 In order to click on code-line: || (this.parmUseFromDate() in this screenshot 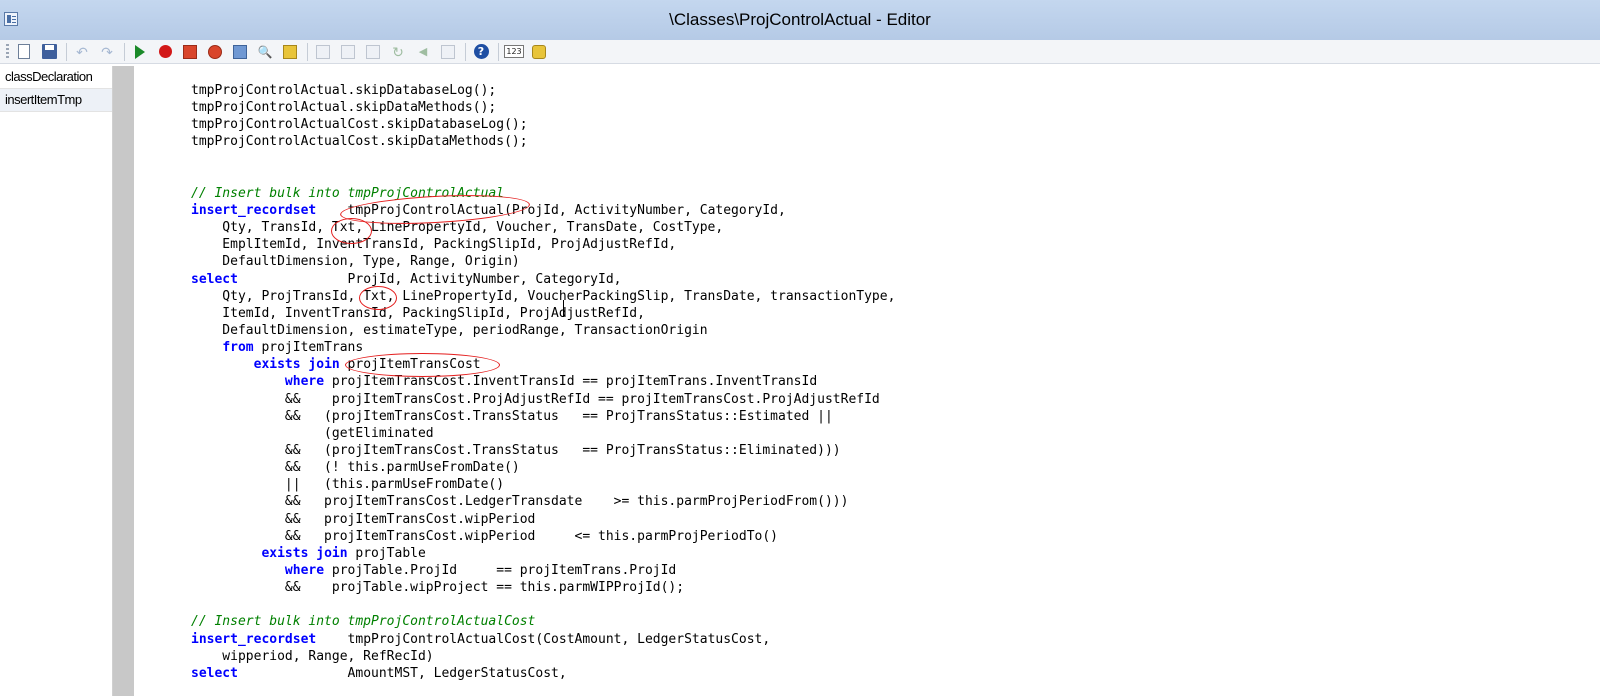, I will do `click(543, 484)`.